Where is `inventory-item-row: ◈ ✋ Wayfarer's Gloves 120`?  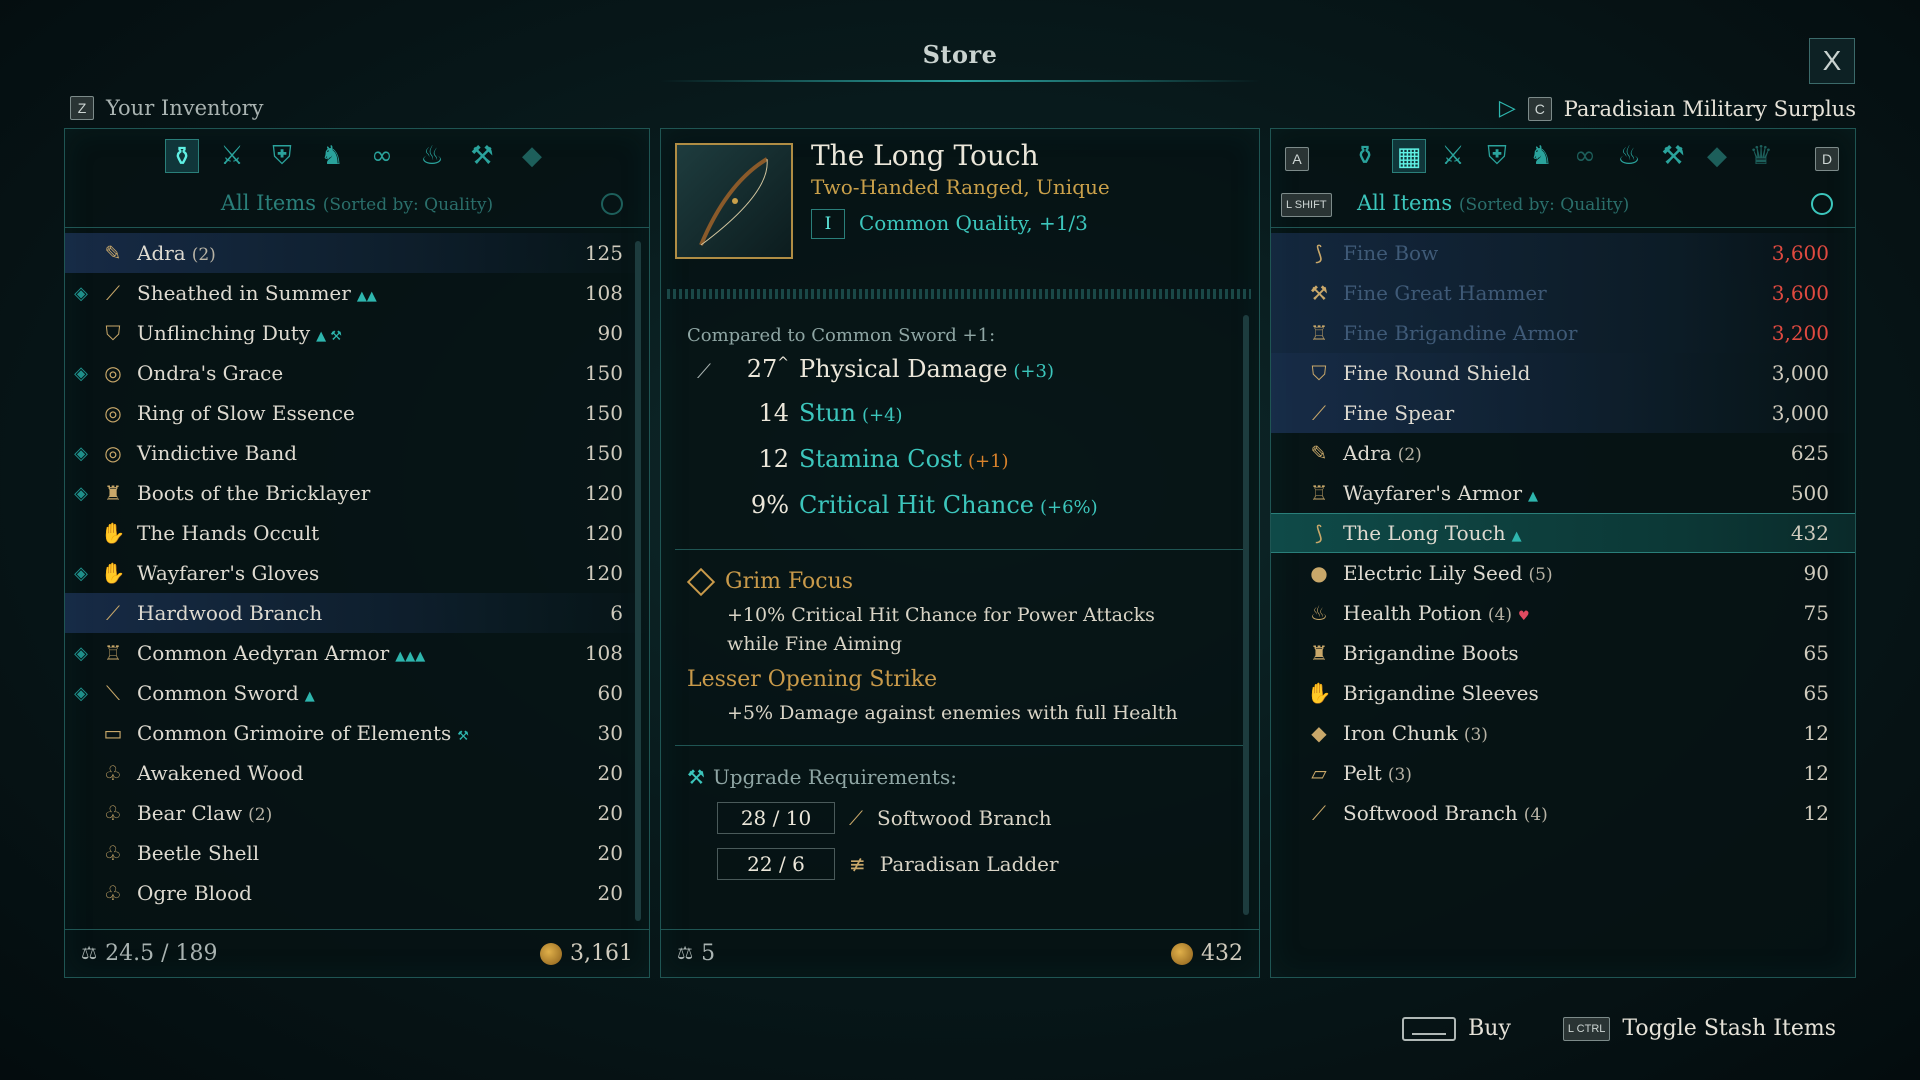 inventory-item-row: ◈ ✋ Wayfarer's Gloves 120 is located at coordinates (357, 573).